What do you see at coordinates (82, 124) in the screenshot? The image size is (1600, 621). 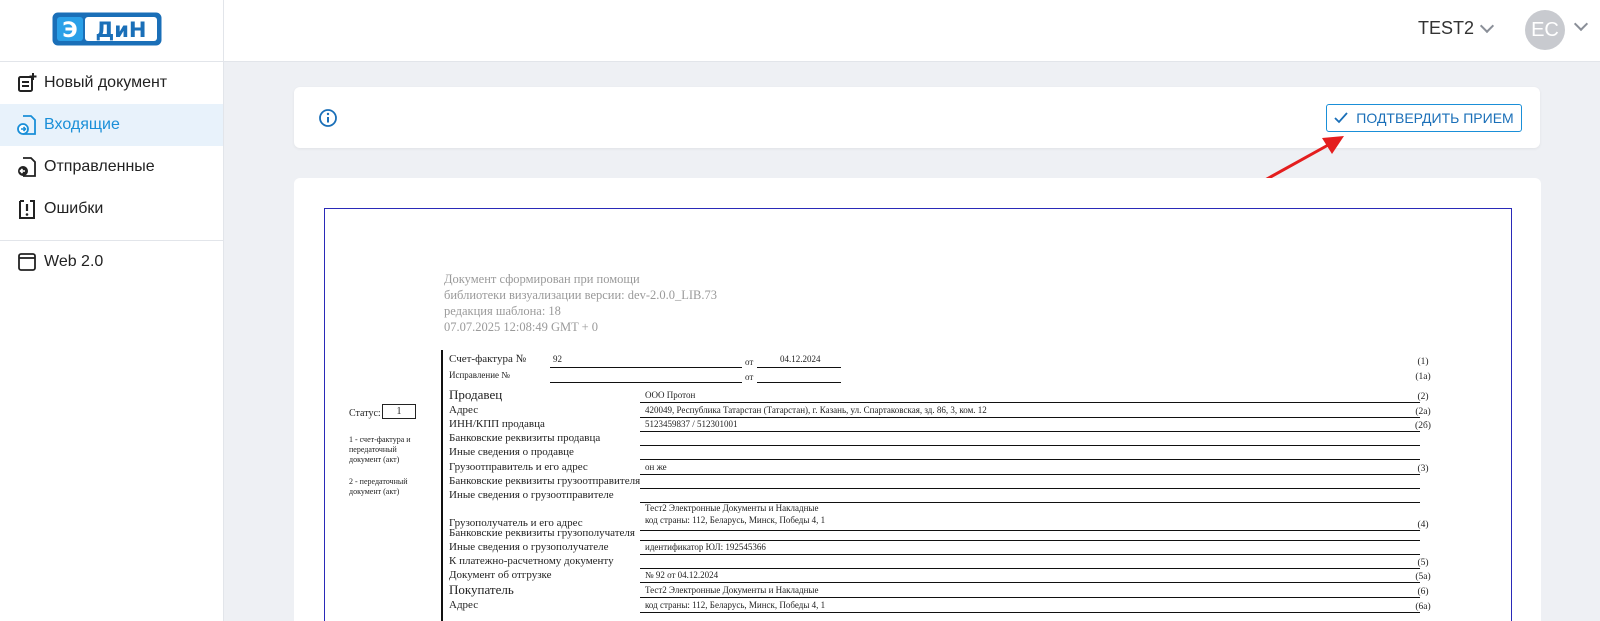 I see `sidebar-item-label: Входящие` at bounding box center [82, 124].